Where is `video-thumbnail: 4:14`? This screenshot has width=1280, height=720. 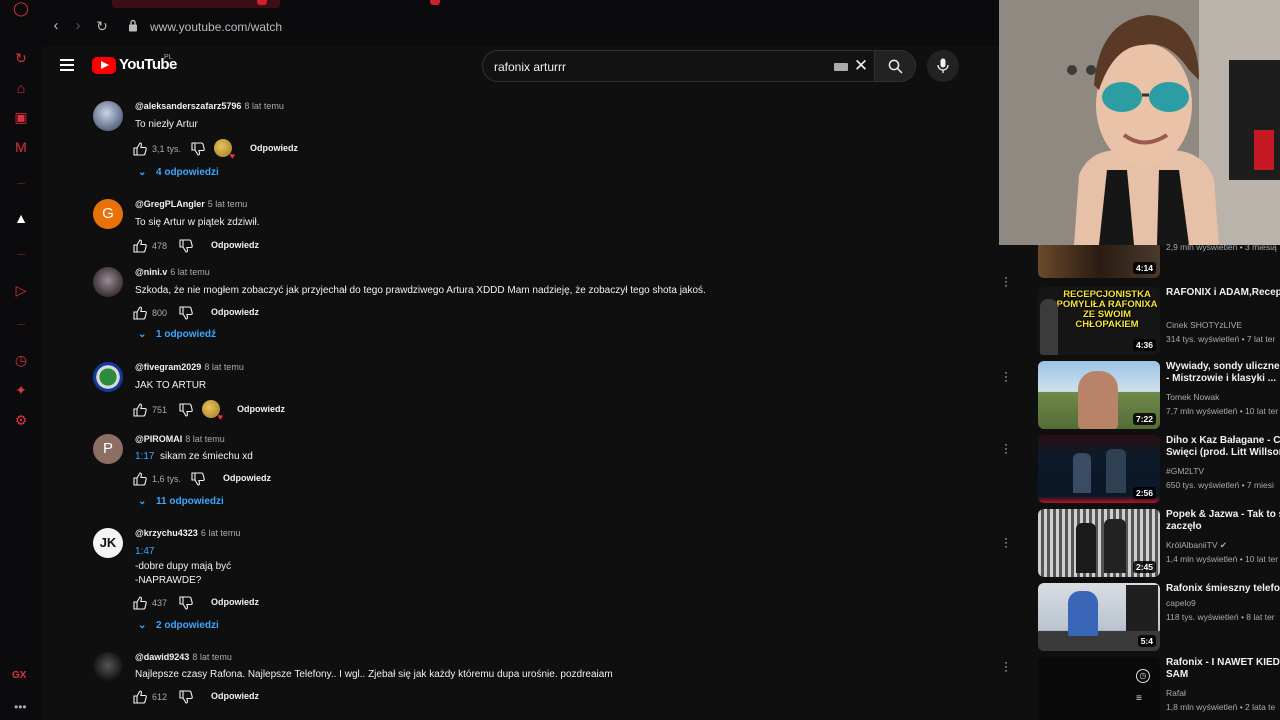
video-thumbnail: 4:14 is located at coordinates (1099, 261).